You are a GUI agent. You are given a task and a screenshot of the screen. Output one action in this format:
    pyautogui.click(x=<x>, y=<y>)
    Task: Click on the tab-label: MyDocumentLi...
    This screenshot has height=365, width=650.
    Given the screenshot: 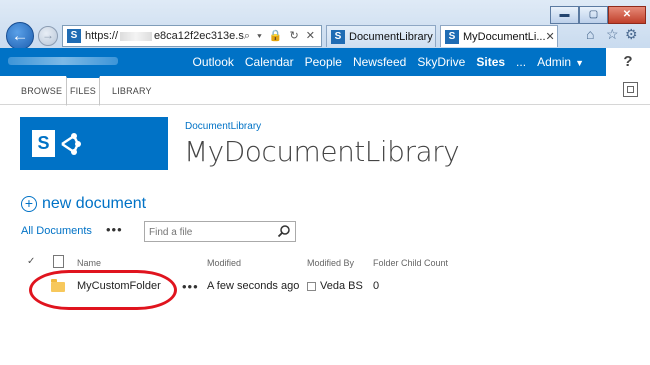 What is the action you would take?
    pyautogui.click(x=504, y=36)
    